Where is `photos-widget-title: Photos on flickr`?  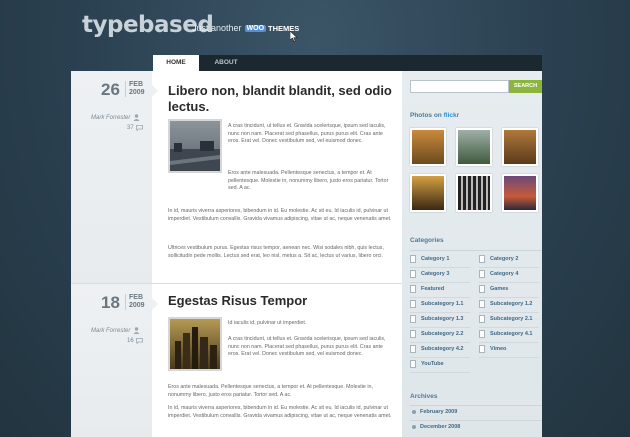
photos-widget-title: Photos on flickr is located at coordinates (434, 115).